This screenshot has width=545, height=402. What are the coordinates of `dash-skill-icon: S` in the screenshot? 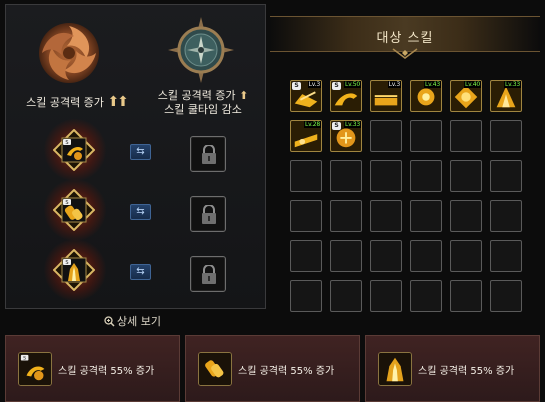 It's located at (35, 369).